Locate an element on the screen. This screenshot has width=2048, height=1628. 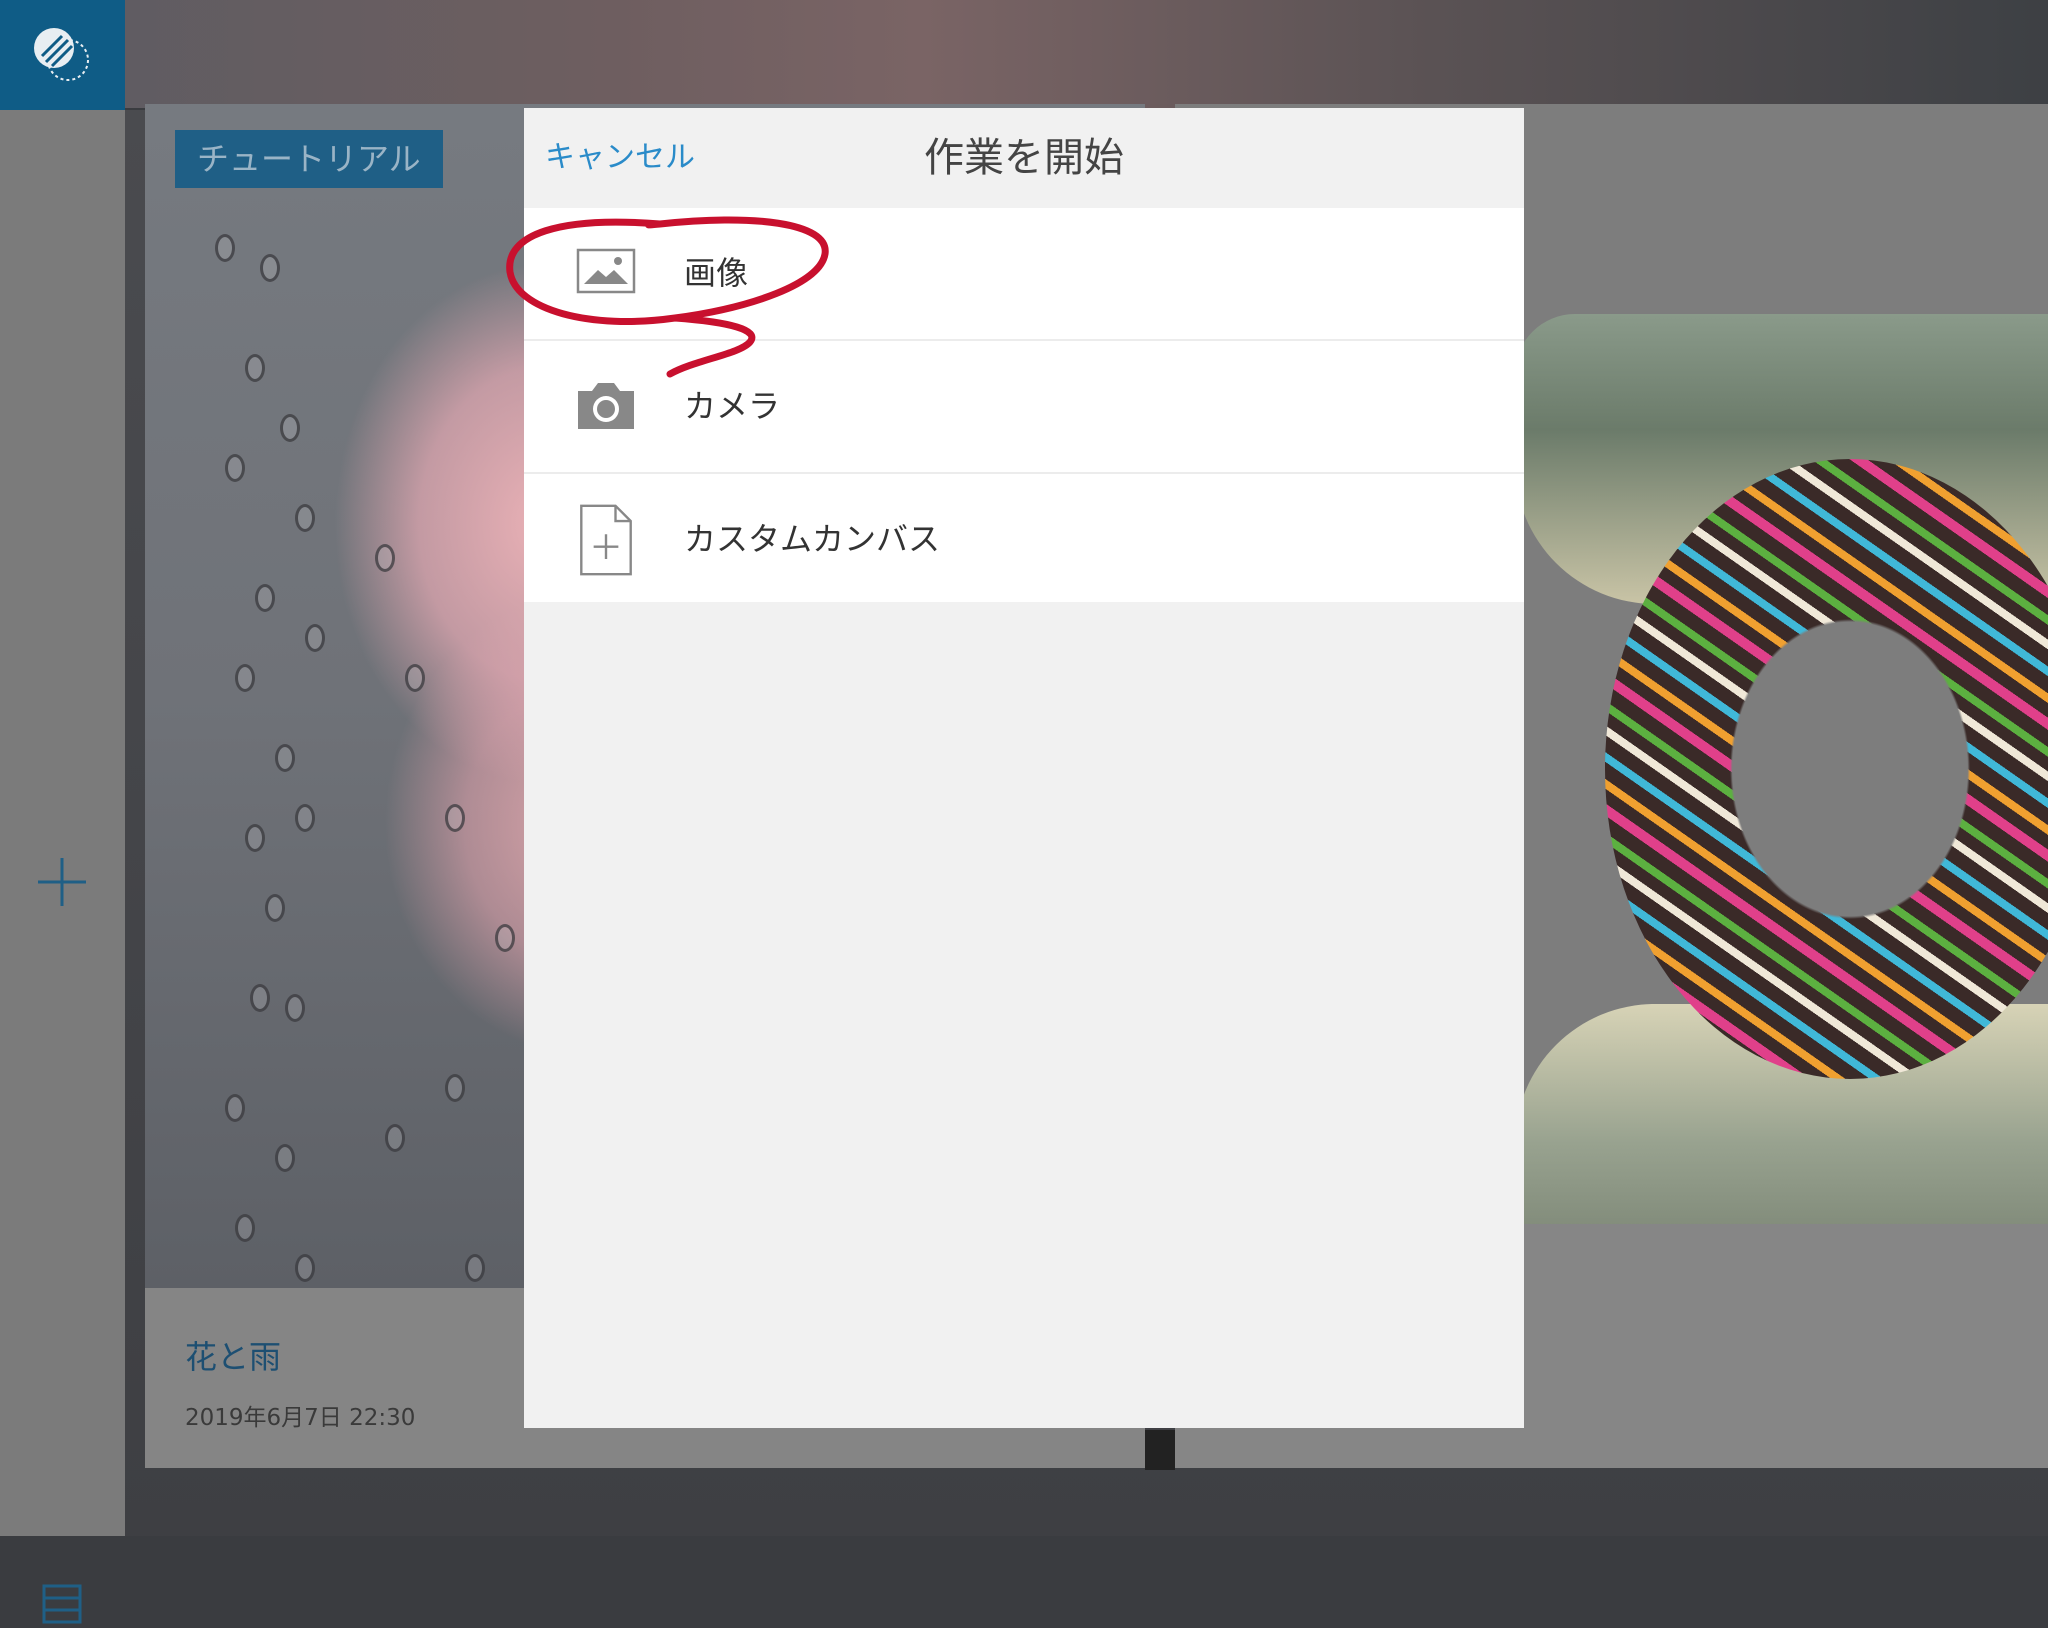
card-gap is located at coordinates (1160, 1450).